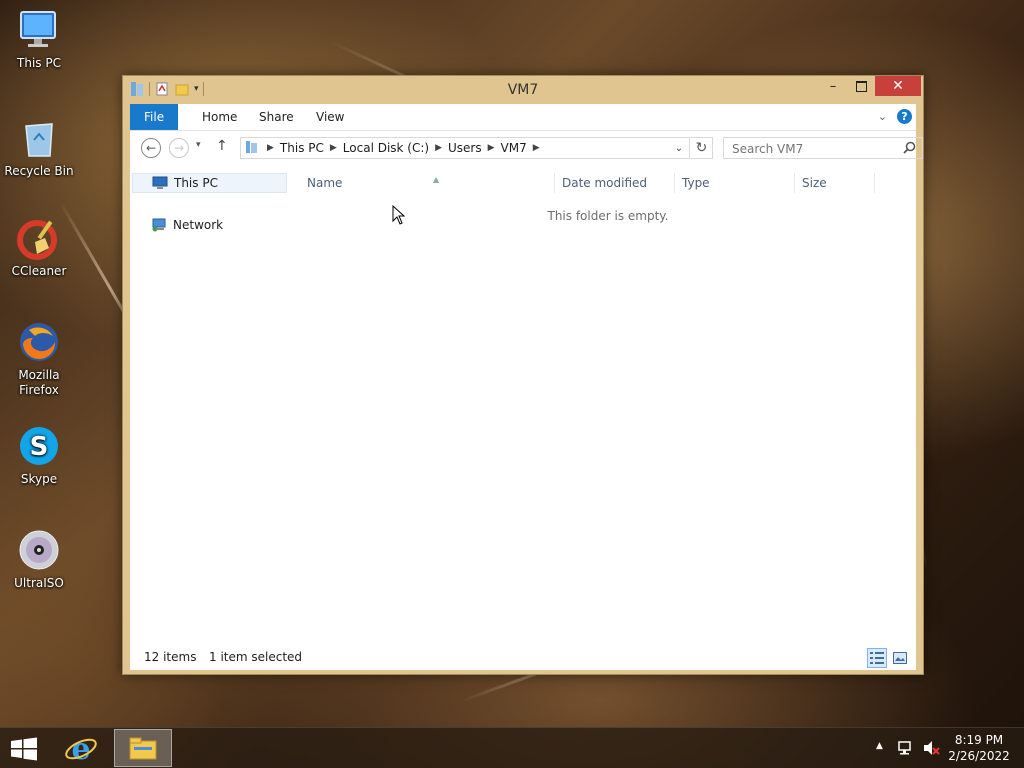 The height and width of the screenshot is (768, 1024). I want to click on network-status-icon, so click(906, 749).